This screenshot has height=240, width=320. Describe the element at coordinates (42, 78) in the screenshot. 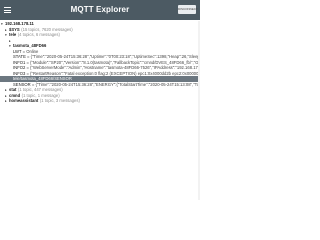

I see `topic-key: tele/tasmota_48FD66/SENSOR` at that location.